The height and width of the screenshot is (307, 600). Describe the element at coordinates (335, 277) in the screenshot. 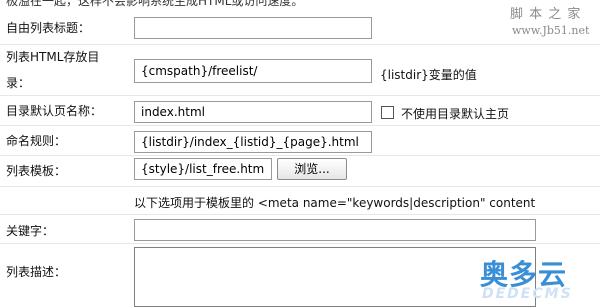

I see `description-textarea` at that location.